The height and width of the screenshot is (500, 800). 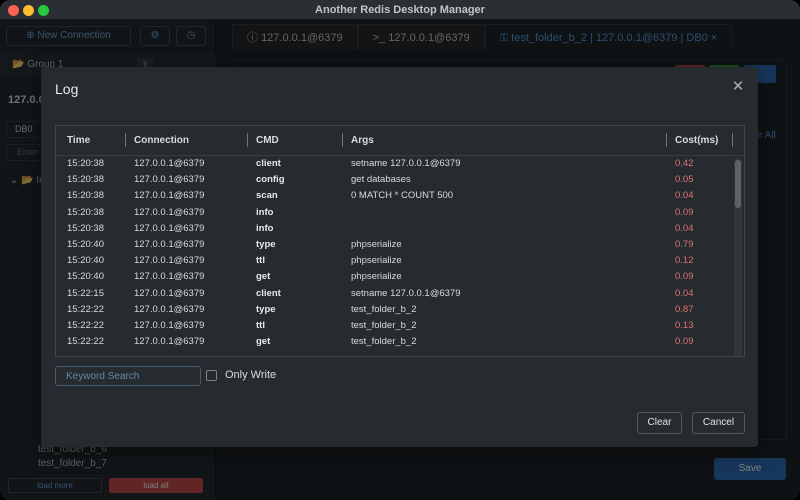 I want to click on column-connection: Connection, so click(x=161, y=140).